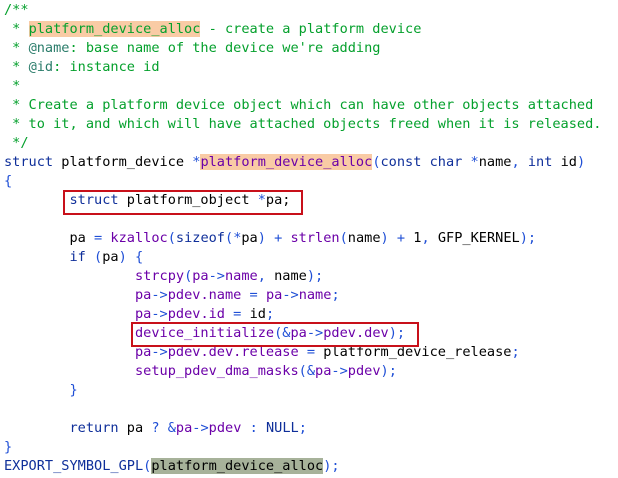 This screenshot has width=618, height=478. What do you see at coordinates (94, 428) in the screenshot?
I see `code-token: return` at bounding box center [94, 428].